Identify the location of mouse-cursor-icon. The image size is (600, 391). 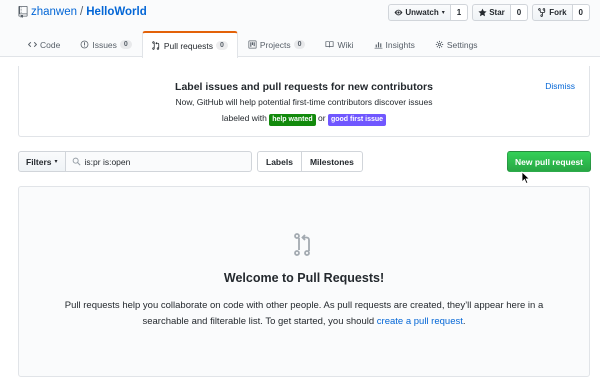
(526, 178).